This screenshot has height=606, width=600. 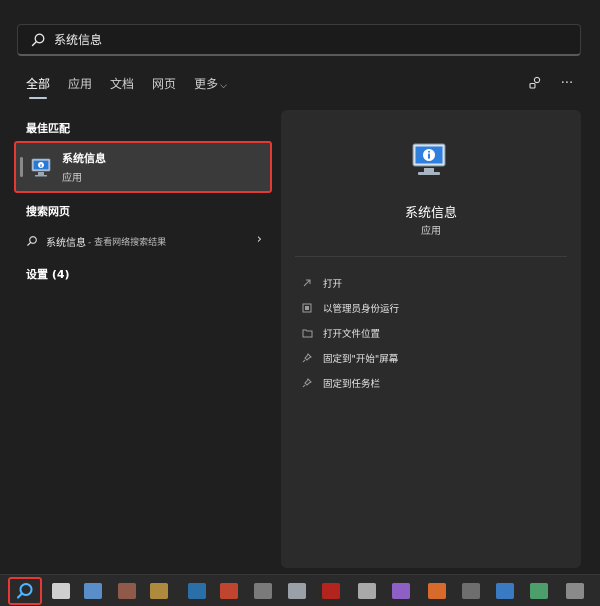 What do you see at coordinates (78, 40) in the screenshot?
I see `search-query: 系统信息` at bounding box center [78, 40].